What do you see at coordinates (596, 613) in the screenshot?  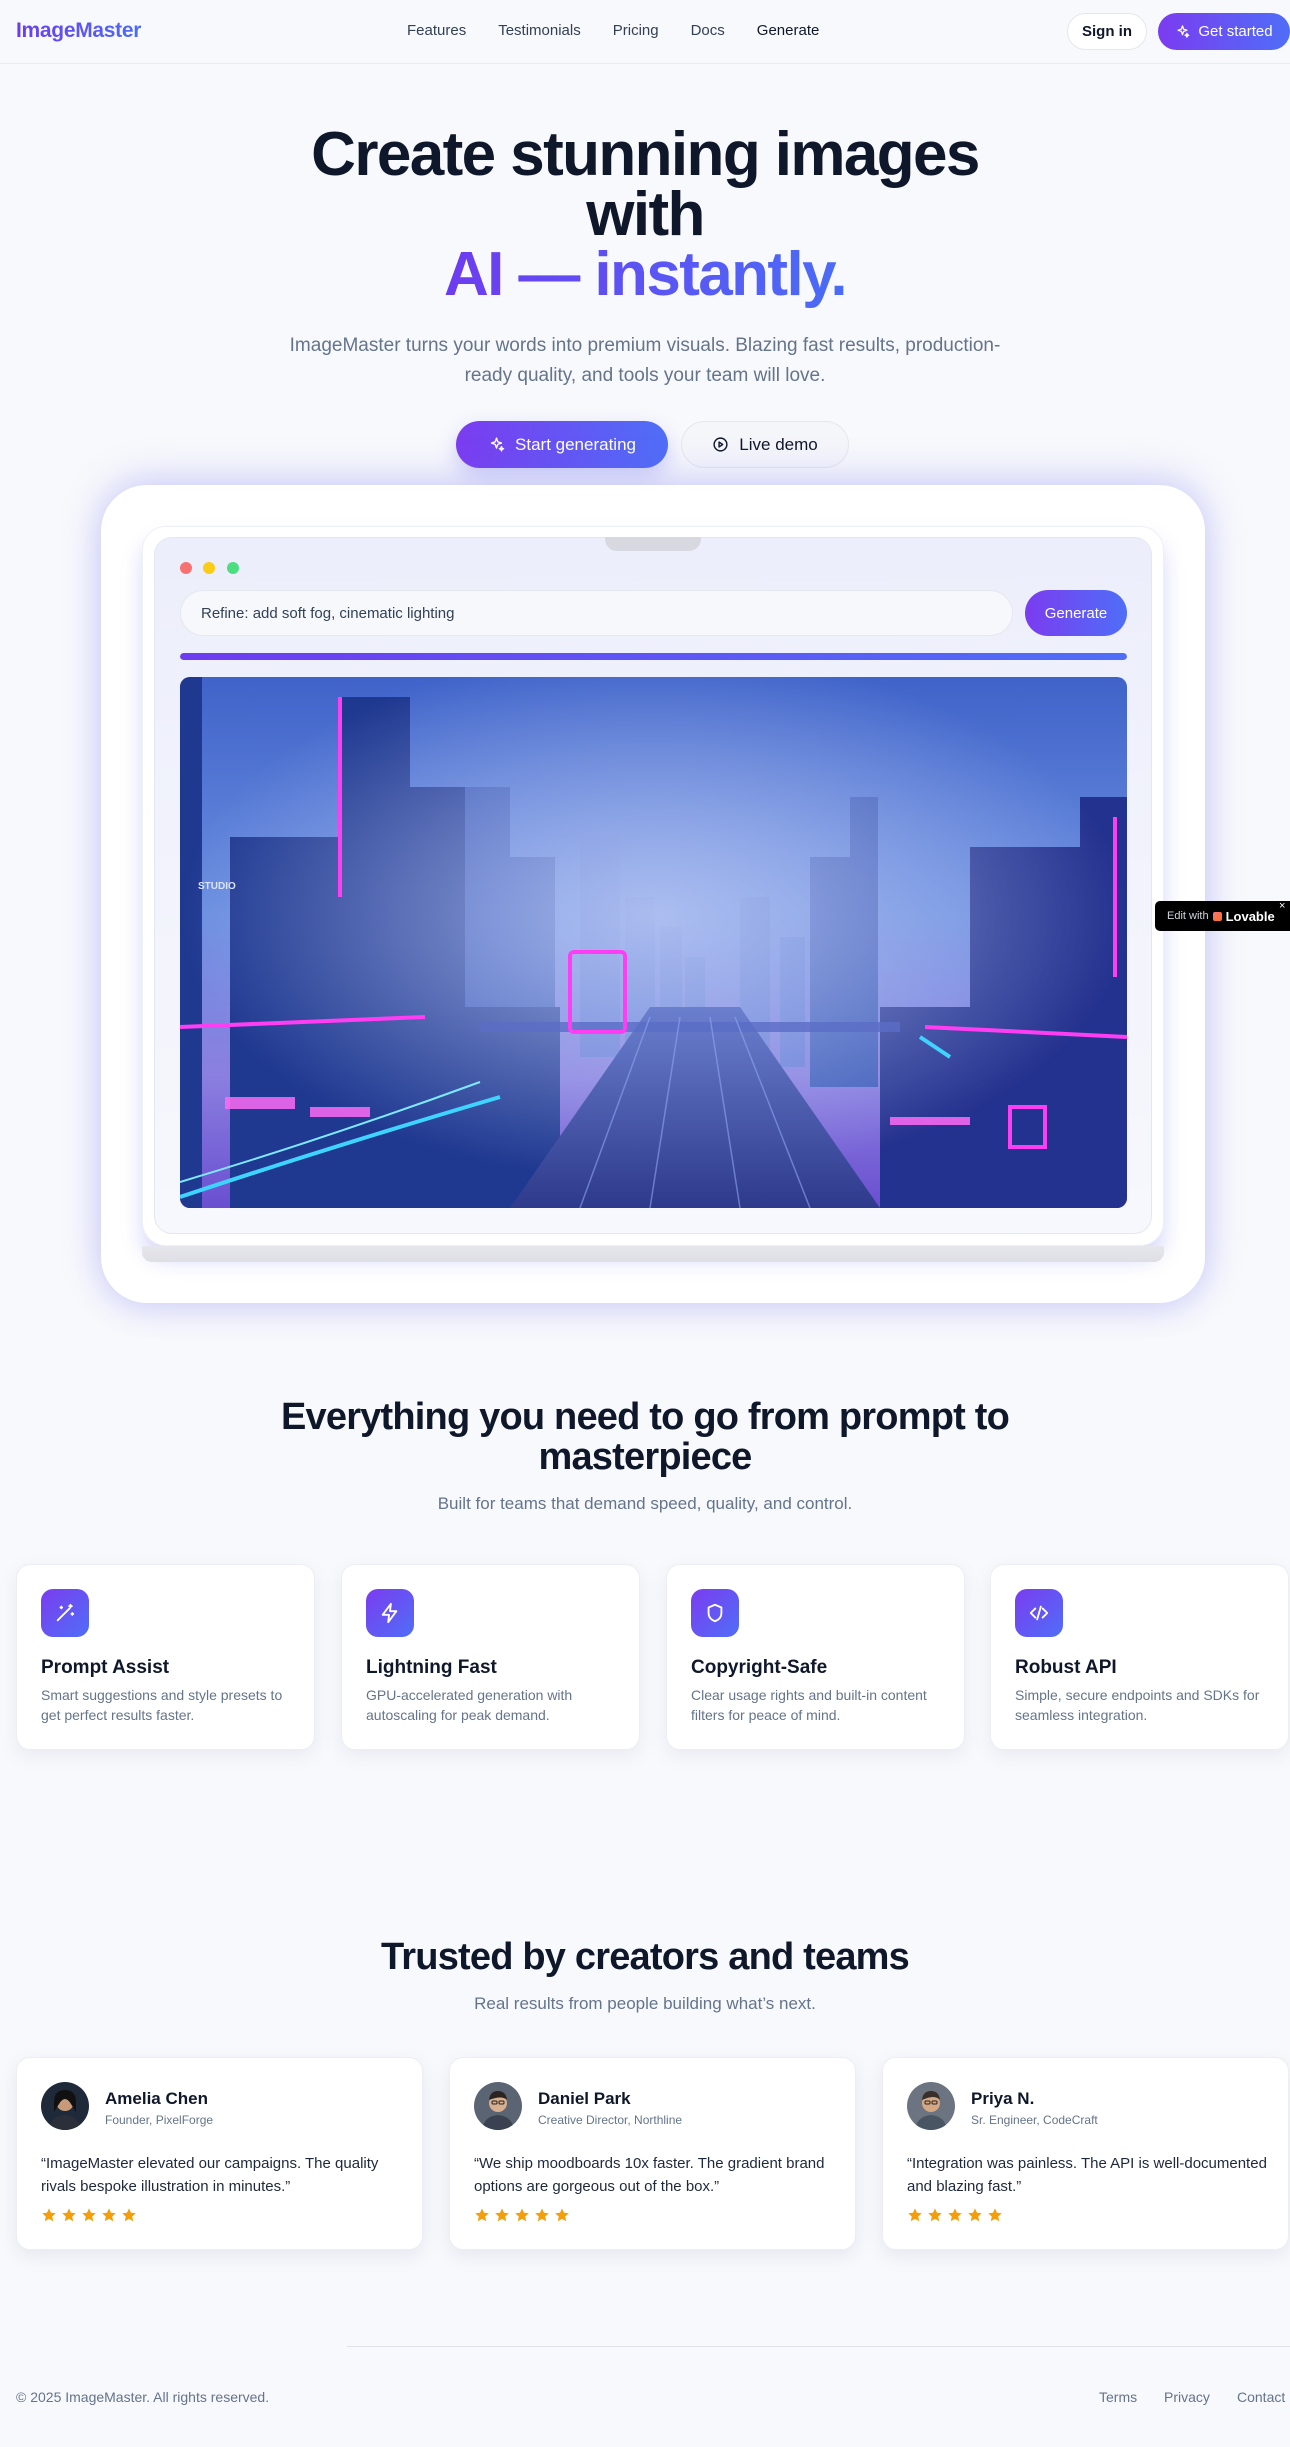 I see `prompt-input` at bounding box center [596, 613].